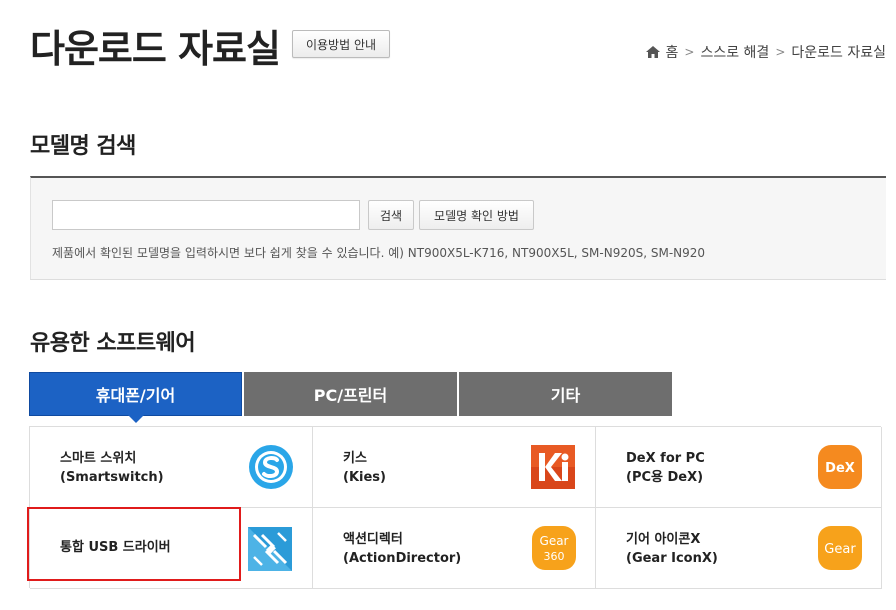 The height and width of the screenshot is (610, 896). Describe the element at coordinates (171, 467) in the screenshot. I see `software-item-smartswitch: 스마트 스위치 (Smartswitch)` at that location.